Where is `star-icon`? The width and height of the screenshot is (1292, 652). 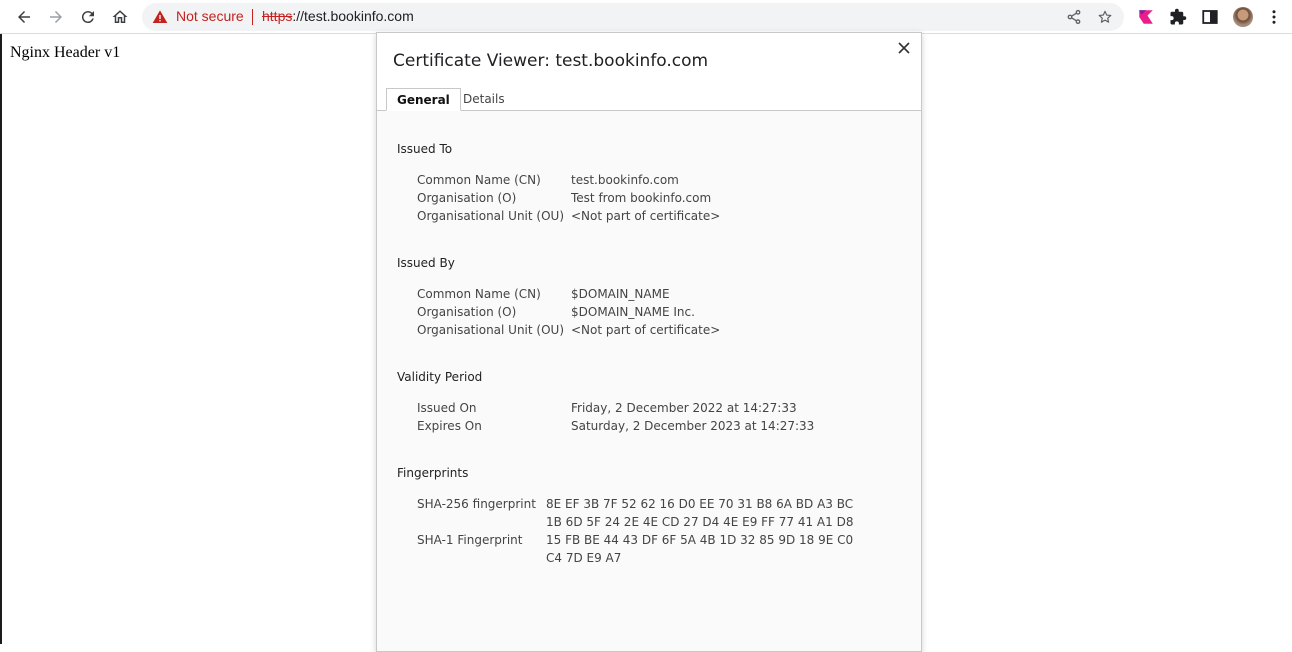 star-icon is located at coordinates (1105, 17).